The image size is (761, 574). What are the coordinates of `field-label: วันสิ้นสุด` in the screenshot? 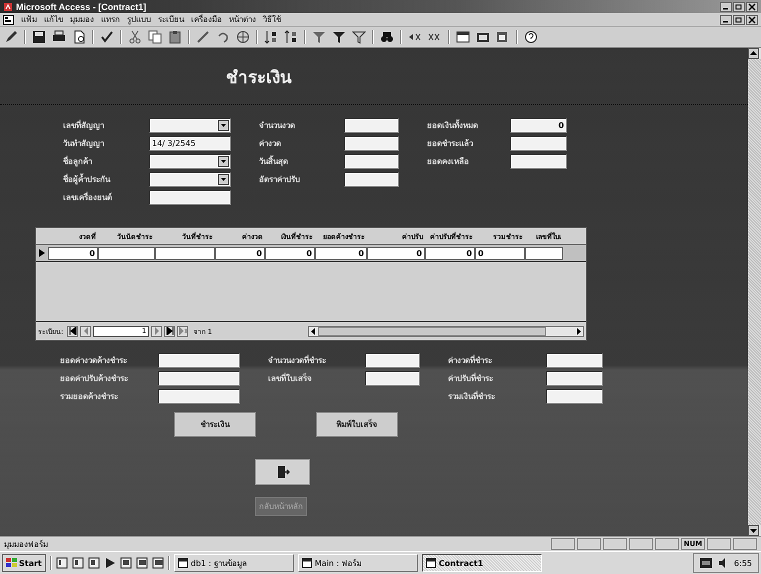 It's located at (274, 161).